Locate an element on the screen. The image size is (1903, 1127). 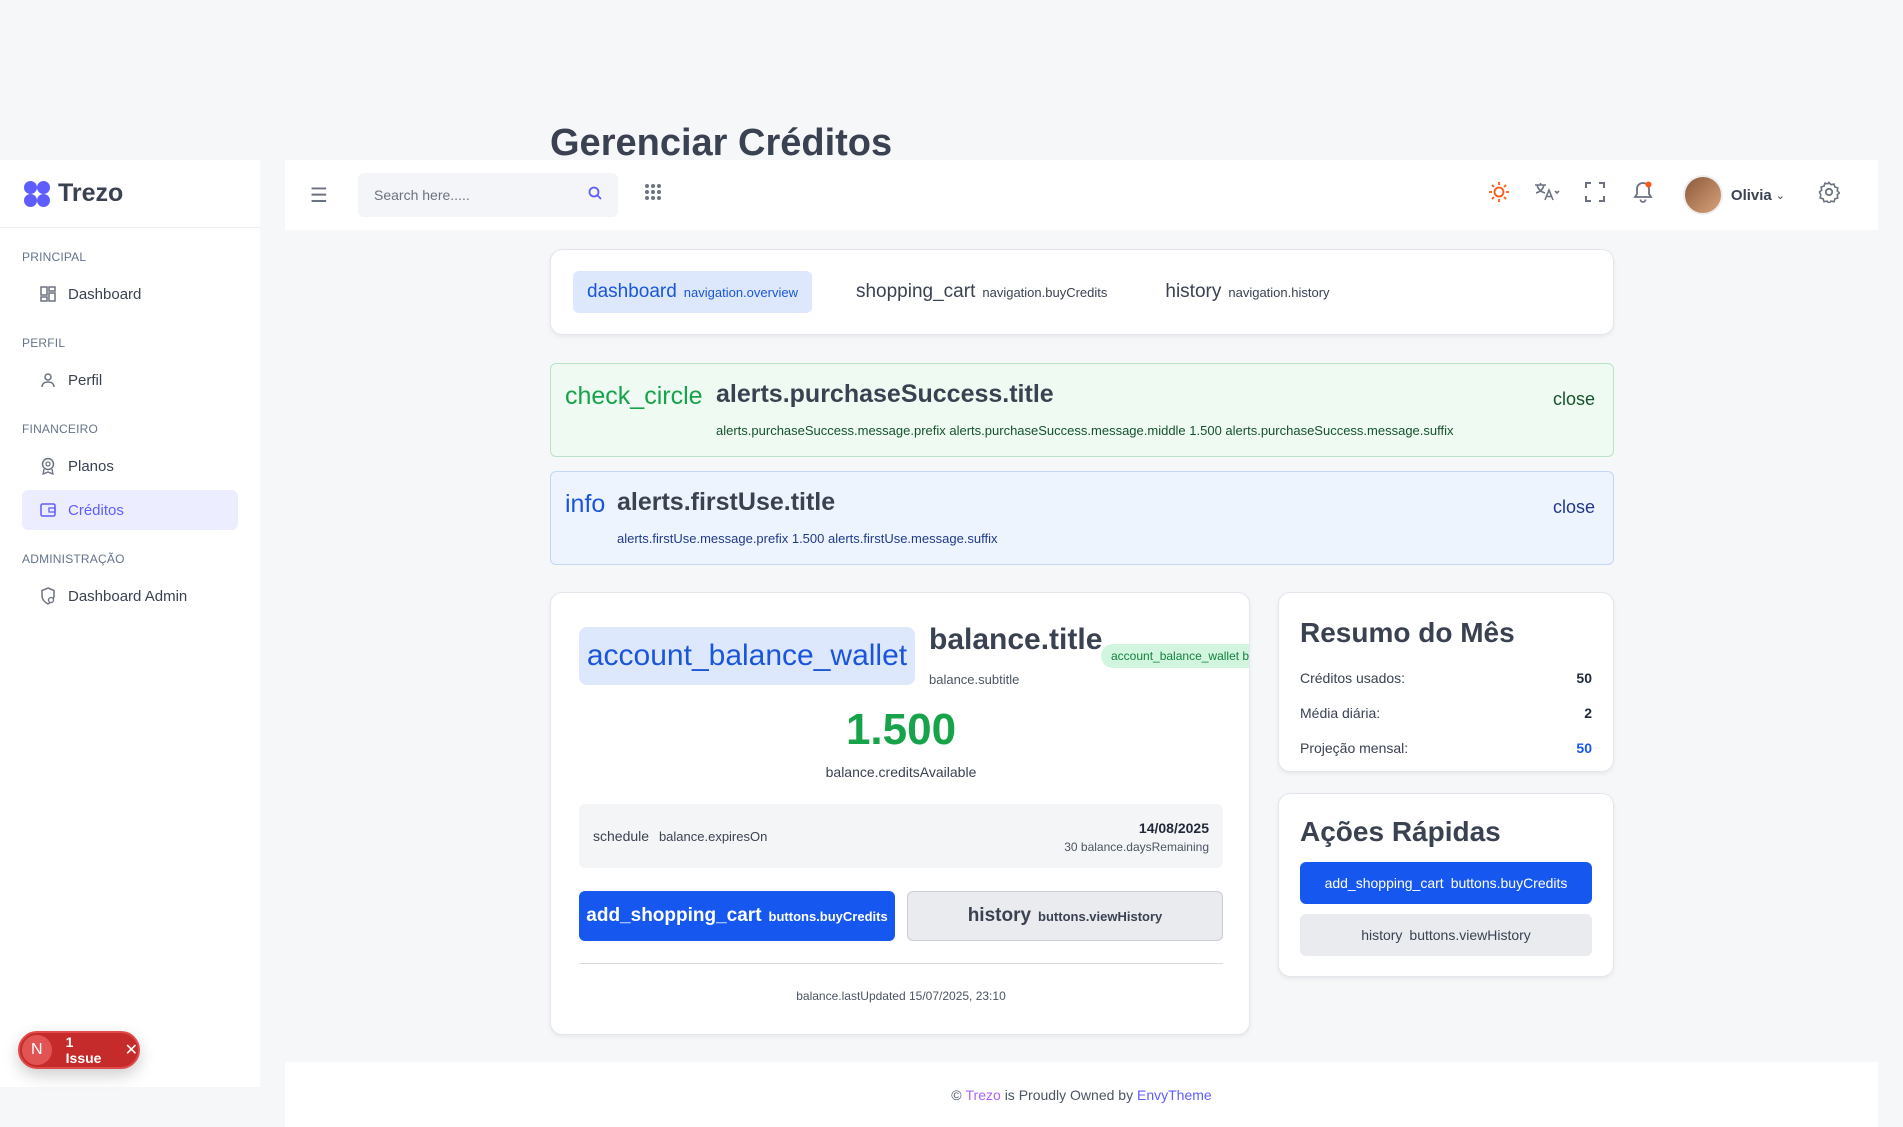
translate-icon is located at coordinates (1547, 195).